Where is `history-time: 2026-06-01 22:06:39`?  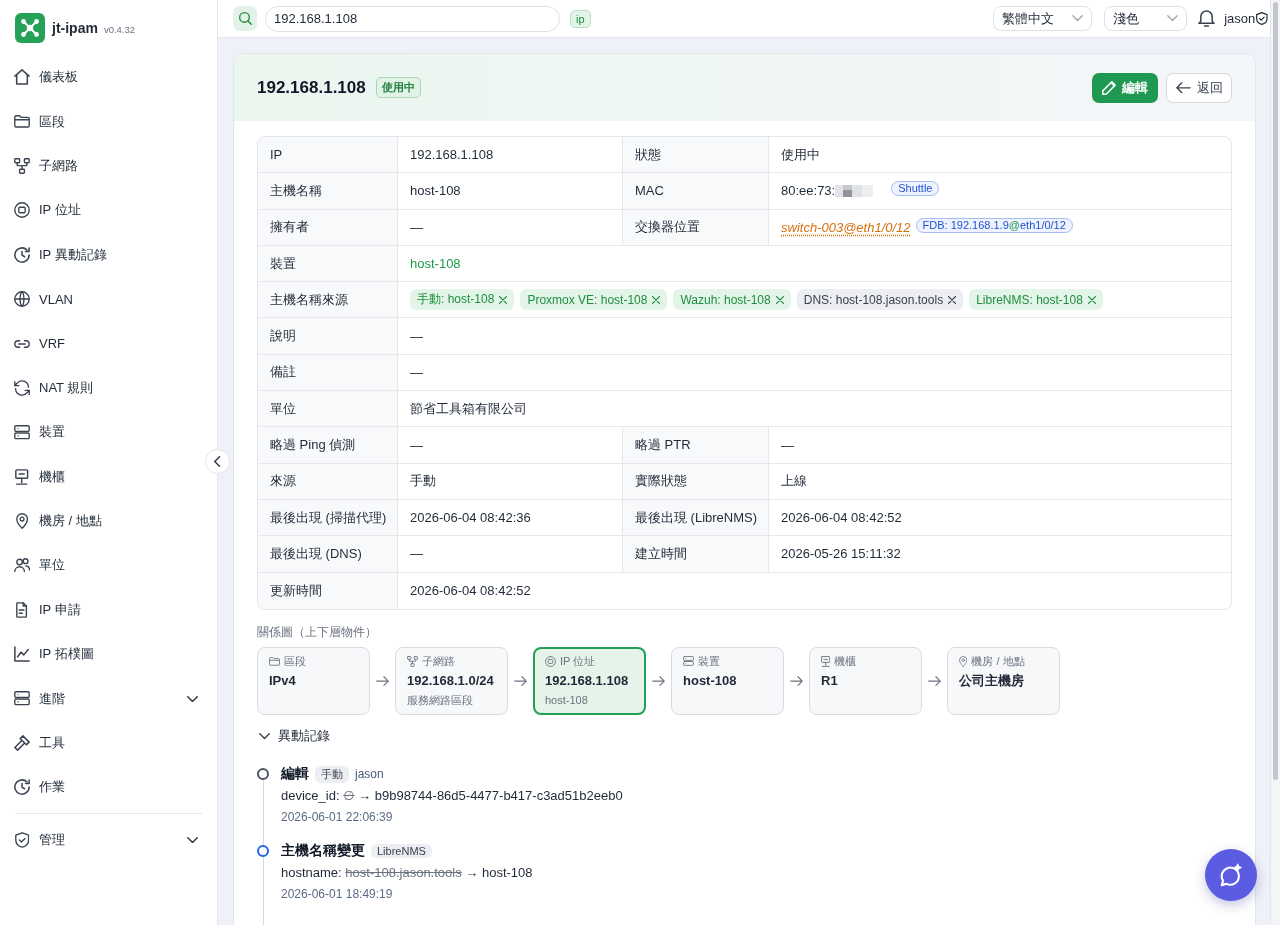
history-time: 2026-06-01 22:06:39 is located at coordinates (337, 818).